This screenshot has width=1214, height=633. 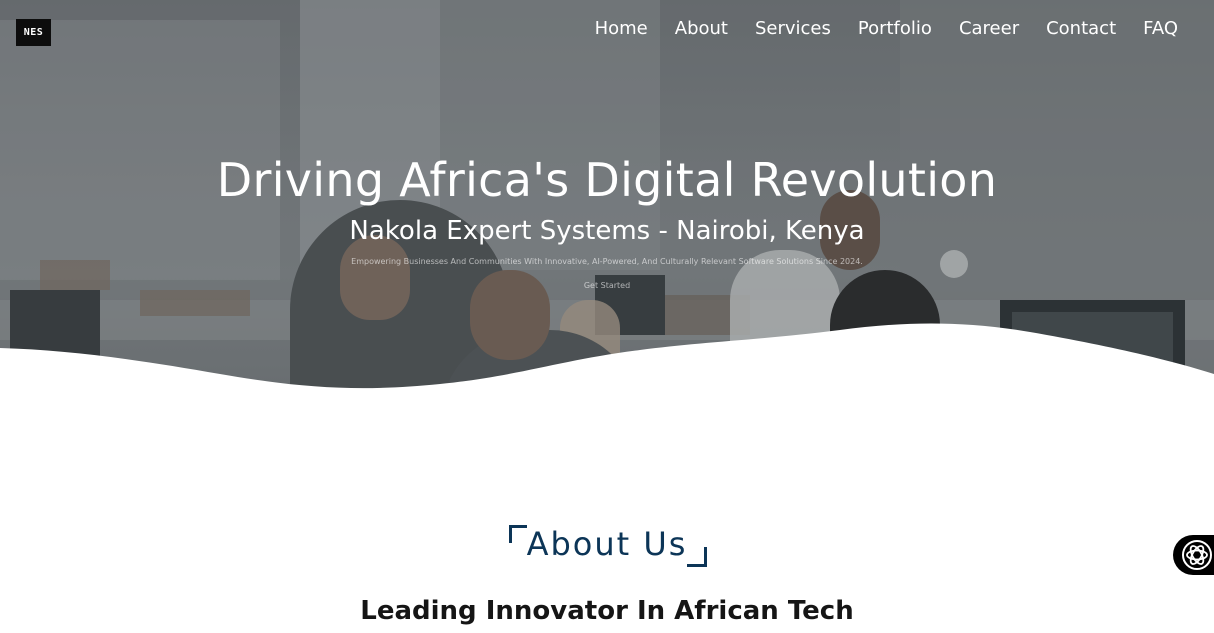 I want to click on bracket-bottom-right-decoration, so click(x=697, y=557).